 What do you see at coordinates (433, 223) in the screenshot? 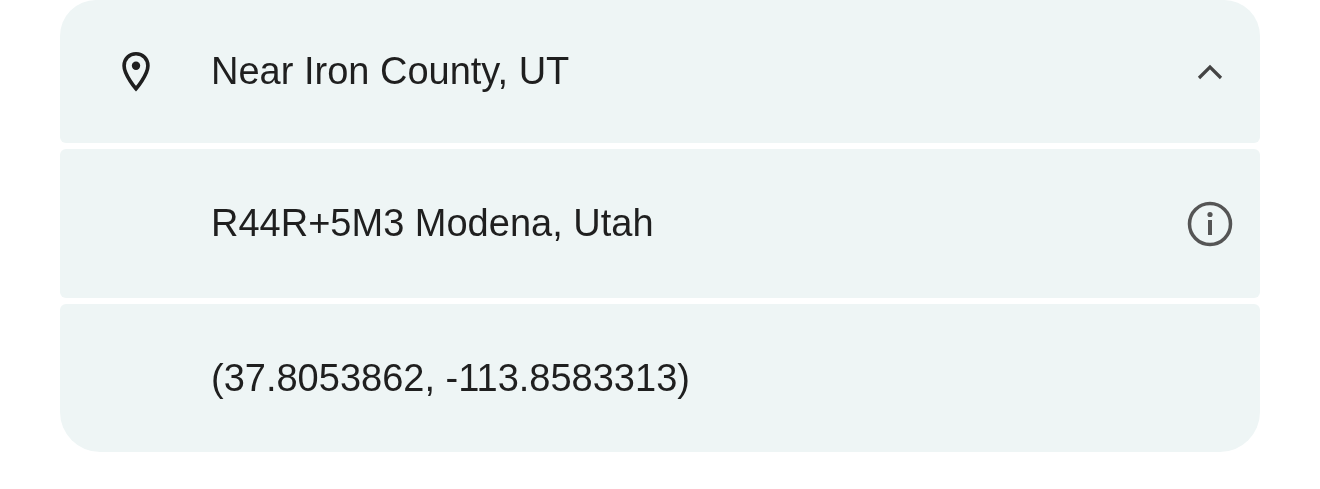
I see `address-text: R44R+5M3 Modena, Utah` at bounding box center [433, 223].